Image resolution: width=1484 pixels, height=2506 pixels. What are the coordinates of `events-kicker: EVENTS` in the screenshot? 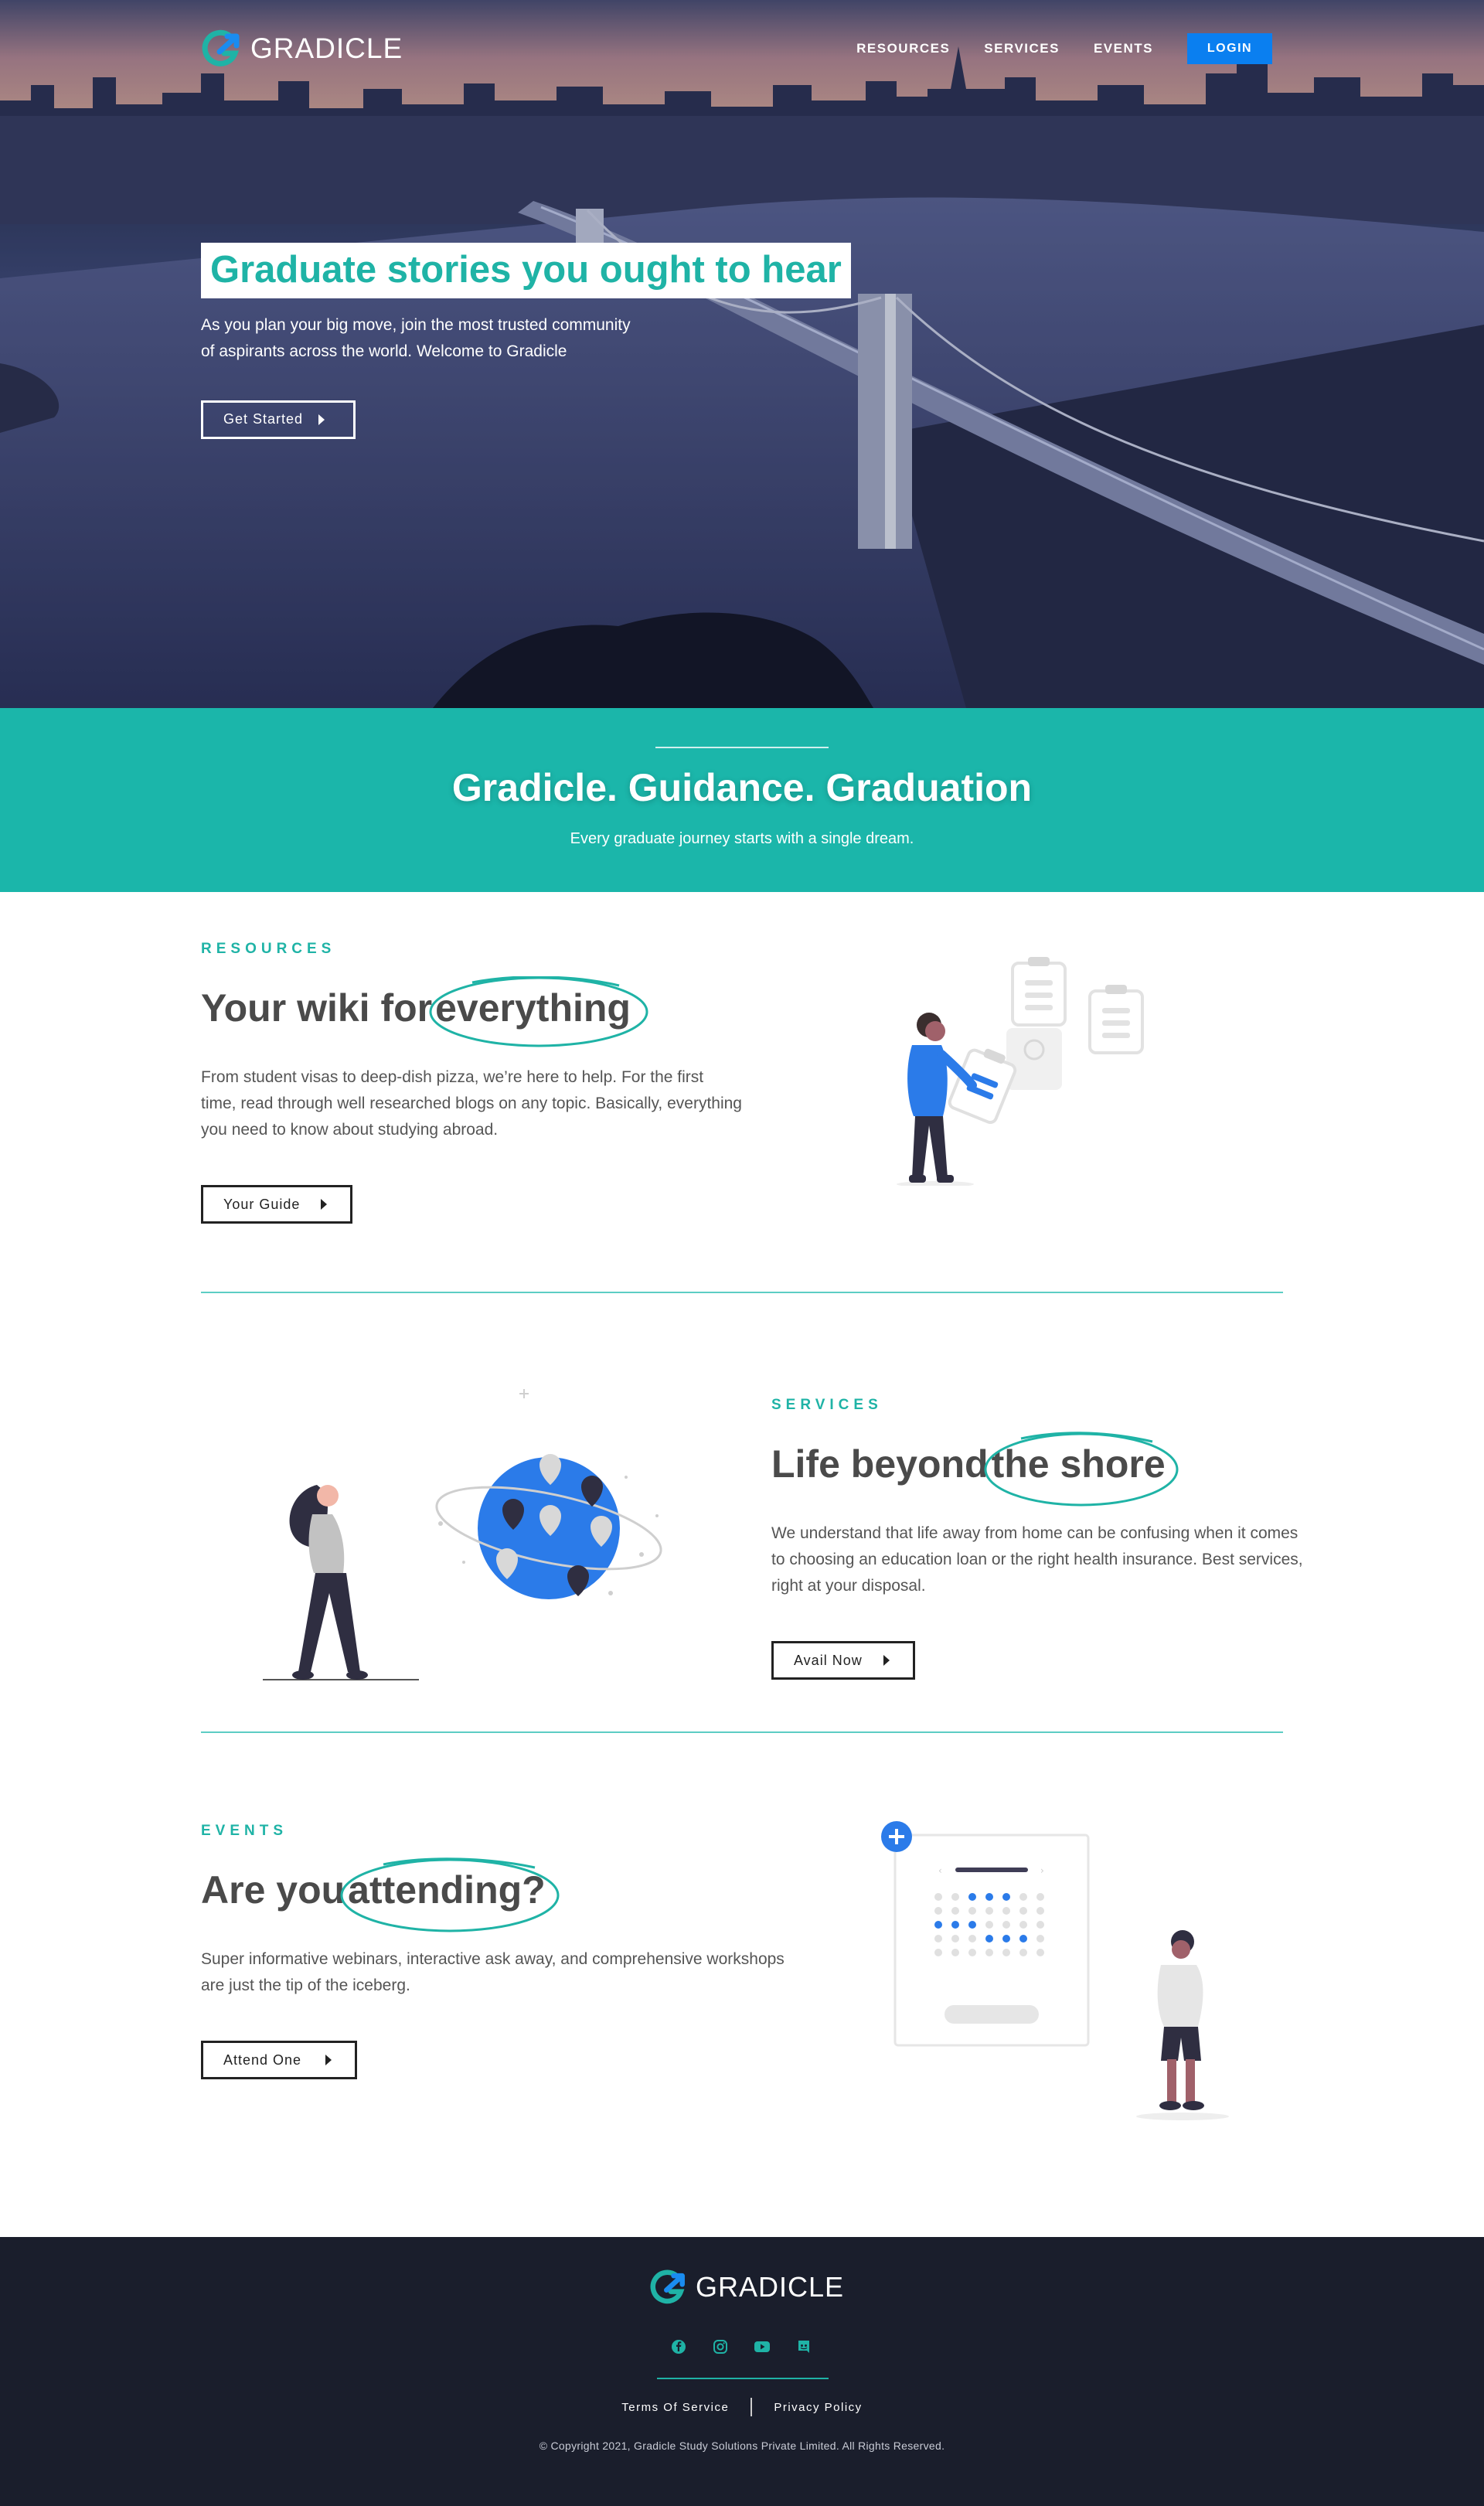 It's located at (244, 1831).